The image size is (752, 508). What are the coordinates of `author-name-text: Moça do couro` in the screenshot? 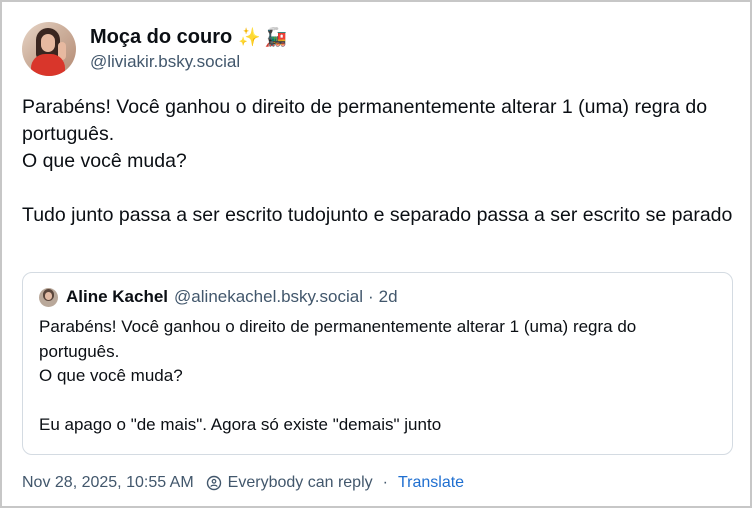 It's located at (161, 36).